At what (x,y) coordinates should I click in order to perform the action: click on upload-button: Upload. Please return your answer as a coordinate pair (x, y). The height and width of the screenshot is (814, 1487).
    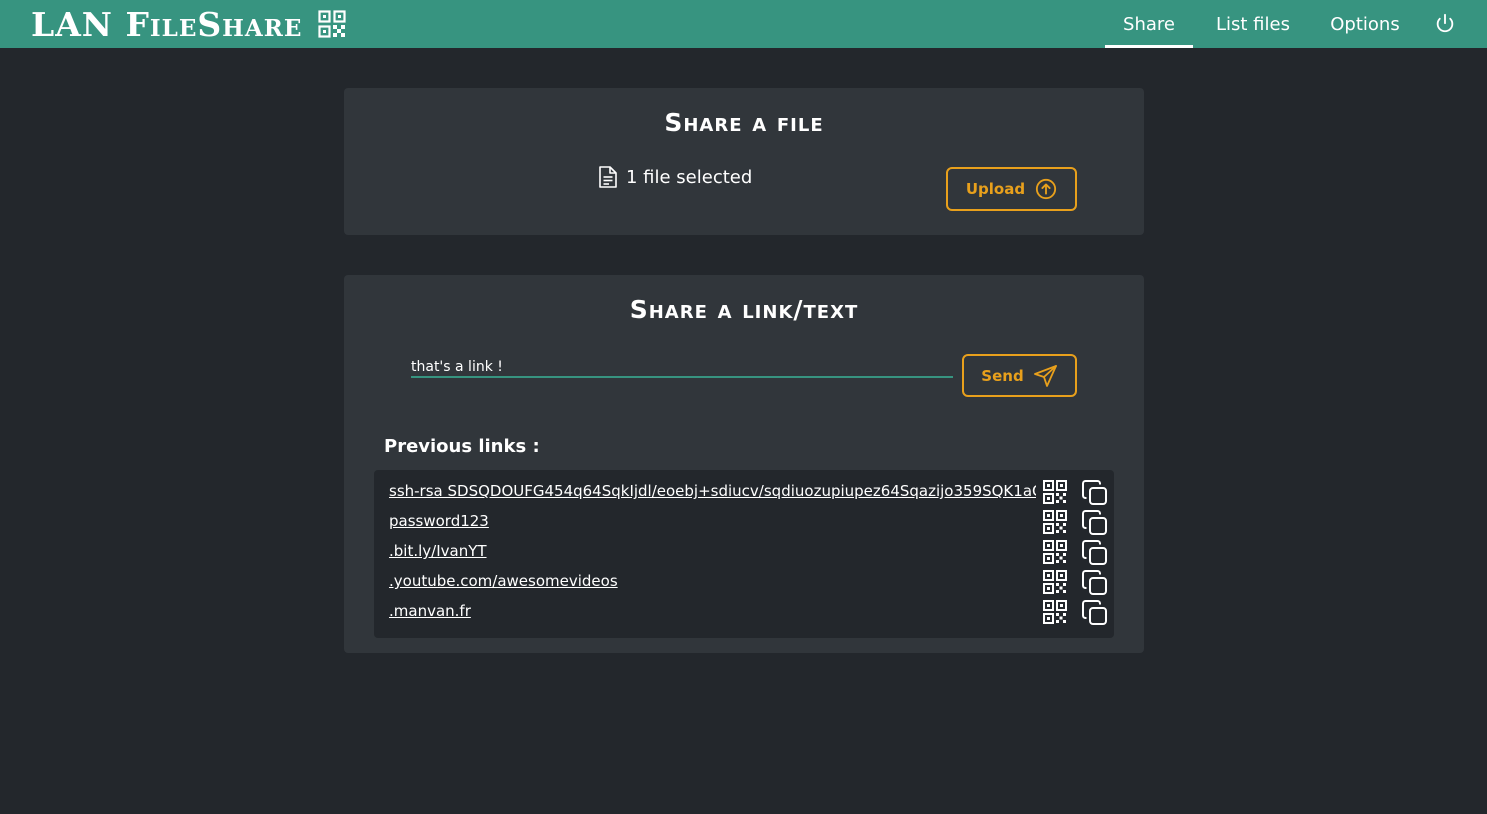
    Looking at the image, I should click on (1011, 189).